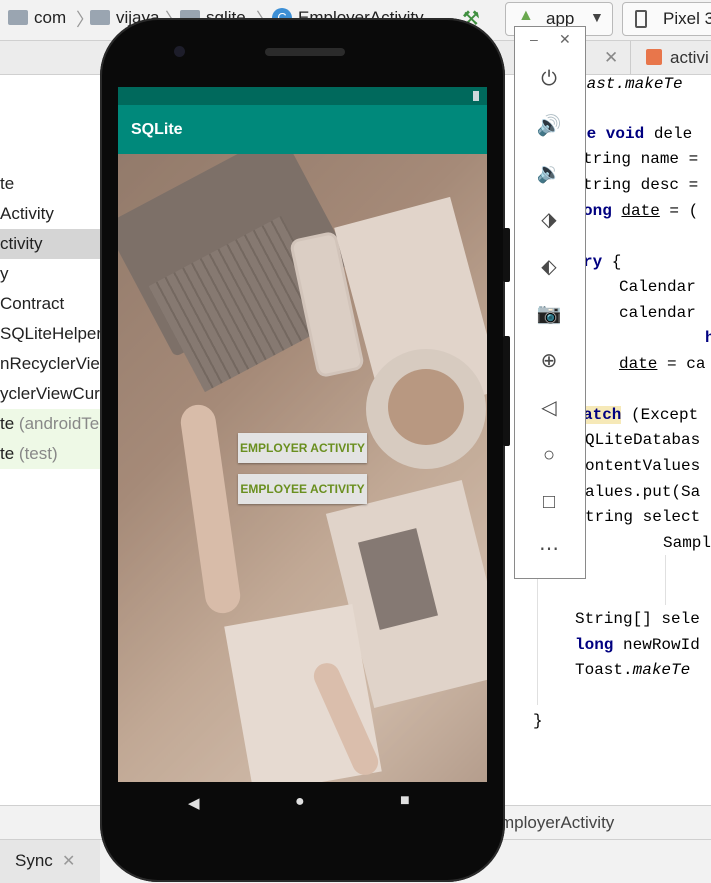 The image size is (711, 883). I want to click on app-title: SQLite, so click(157, 129).